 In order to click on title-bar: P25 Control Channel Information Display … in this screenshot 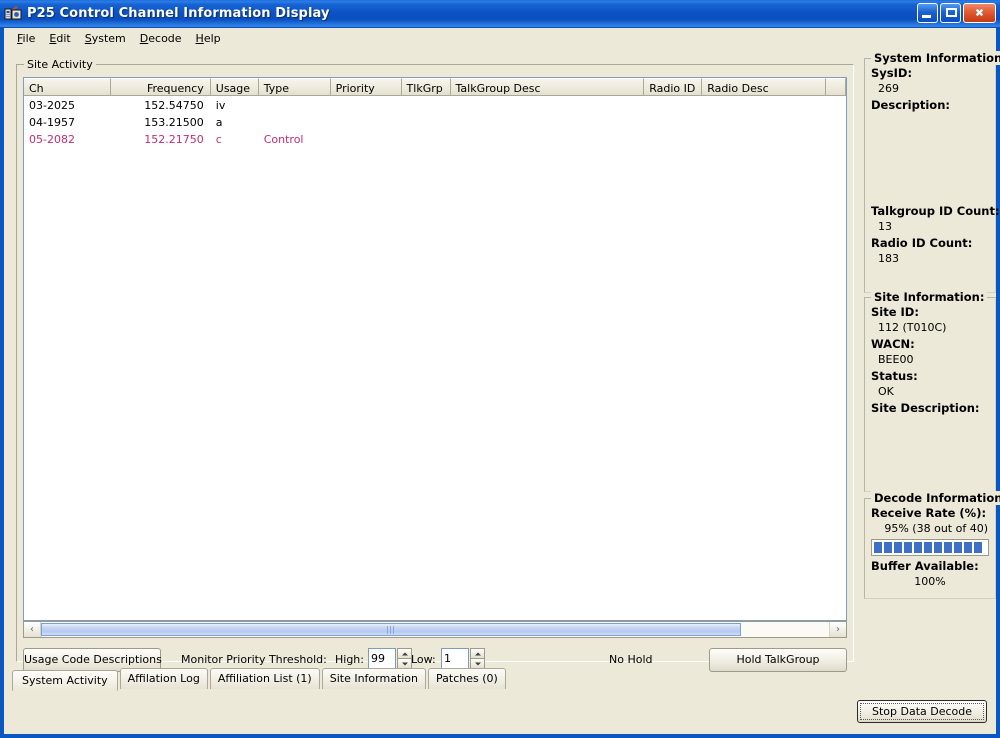, I will do `click(500, 14)`.